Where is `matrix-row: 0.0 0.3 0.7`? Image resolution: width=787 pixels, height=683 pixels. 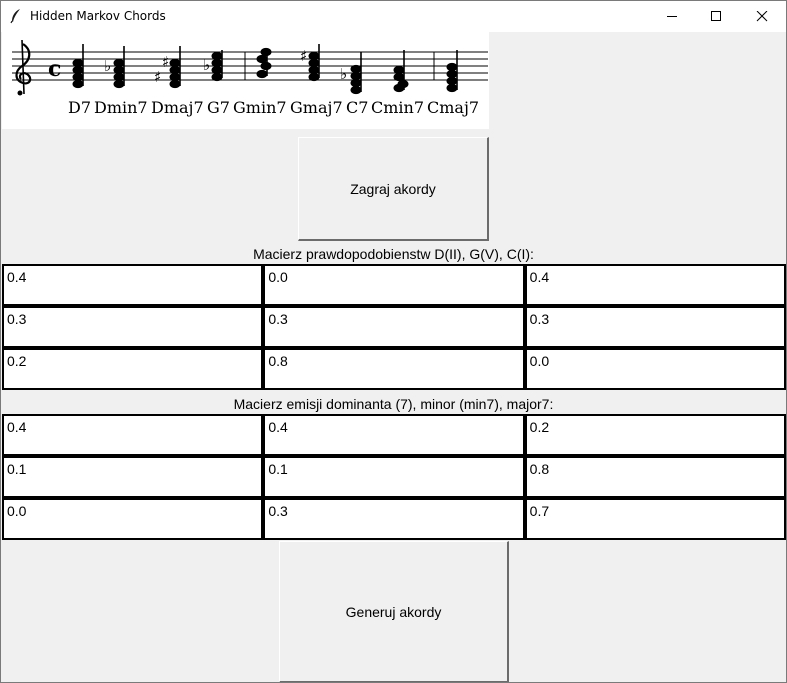 matrix-row: 0.0 0.3 0.7 is located at coordinates (394, 519).